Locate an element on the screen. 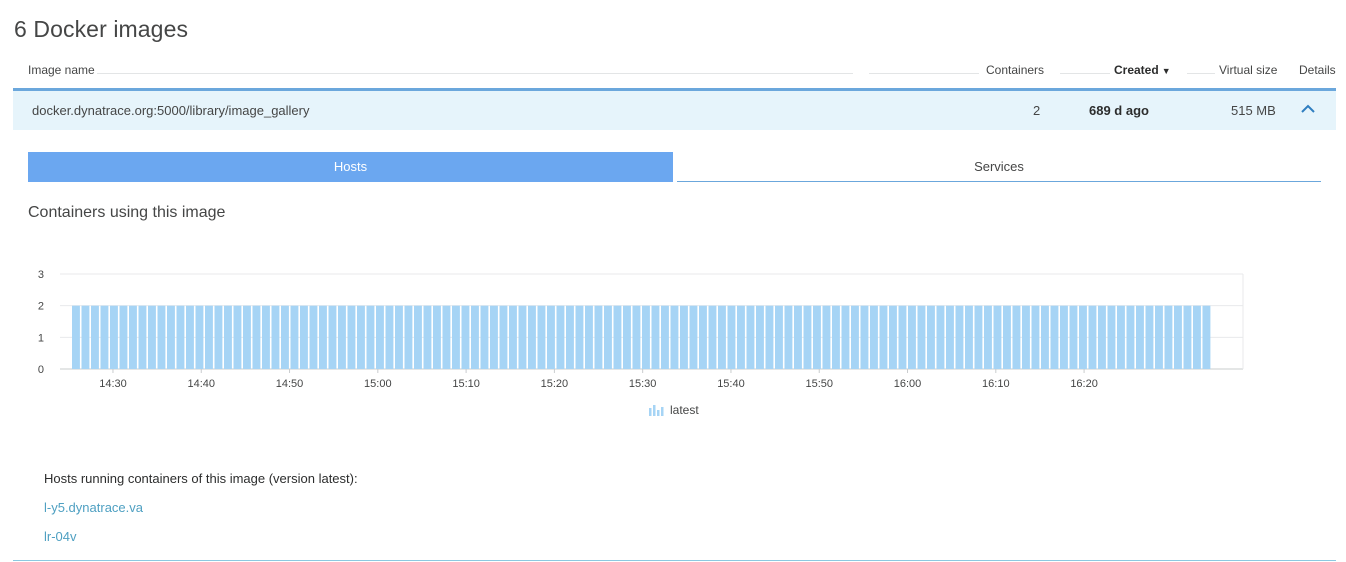 This screenshot has width=1346, height=562. chevron-up-icon is located at coordinates (1308, 109).